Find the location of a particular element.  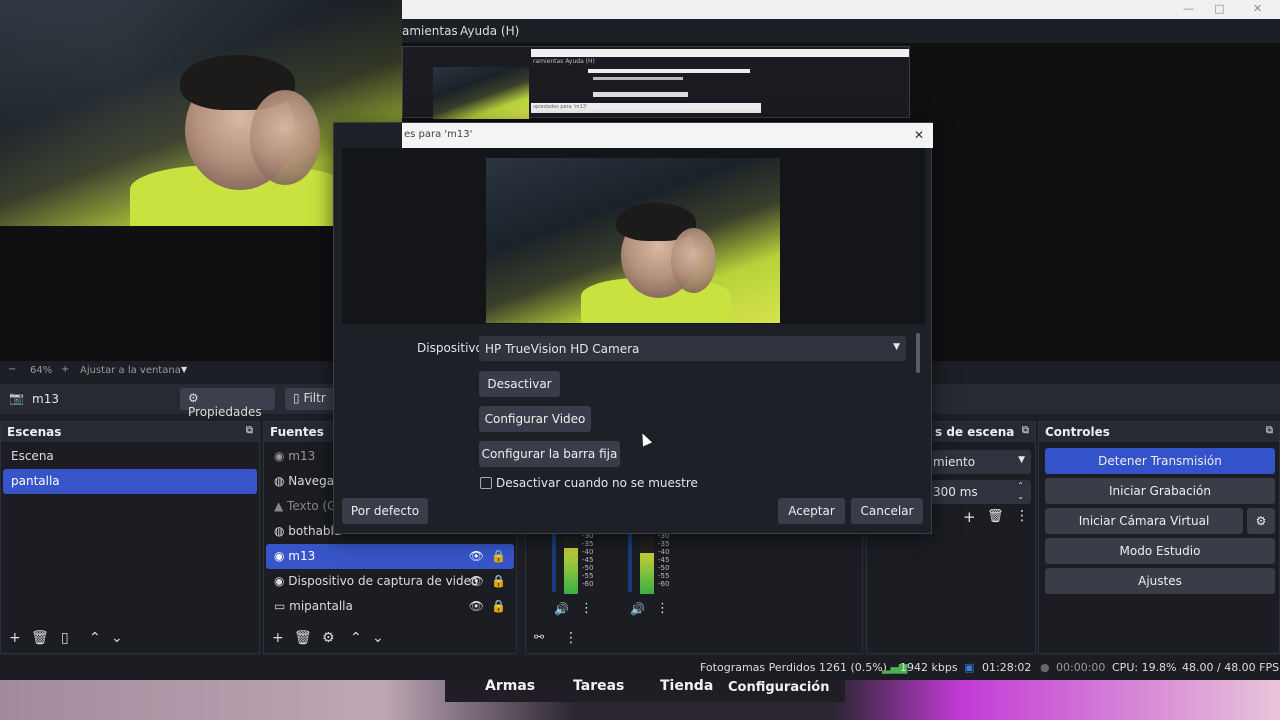

scene-item: Escena is located at coordinates (130, 456).